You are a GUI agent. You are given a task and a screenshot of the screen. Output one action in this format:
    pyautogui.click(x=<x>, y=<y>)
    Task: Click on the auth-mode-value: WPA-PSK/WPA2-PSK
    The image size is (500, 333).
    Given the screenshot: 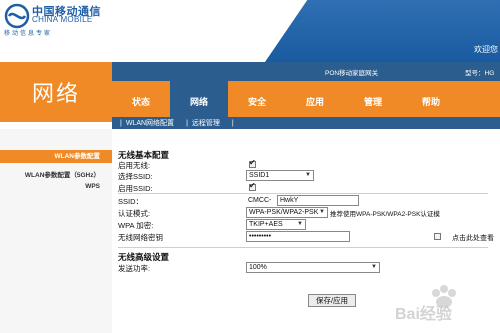 What is the action you would take?
    pyautogui.click(x=284, y=212)
    